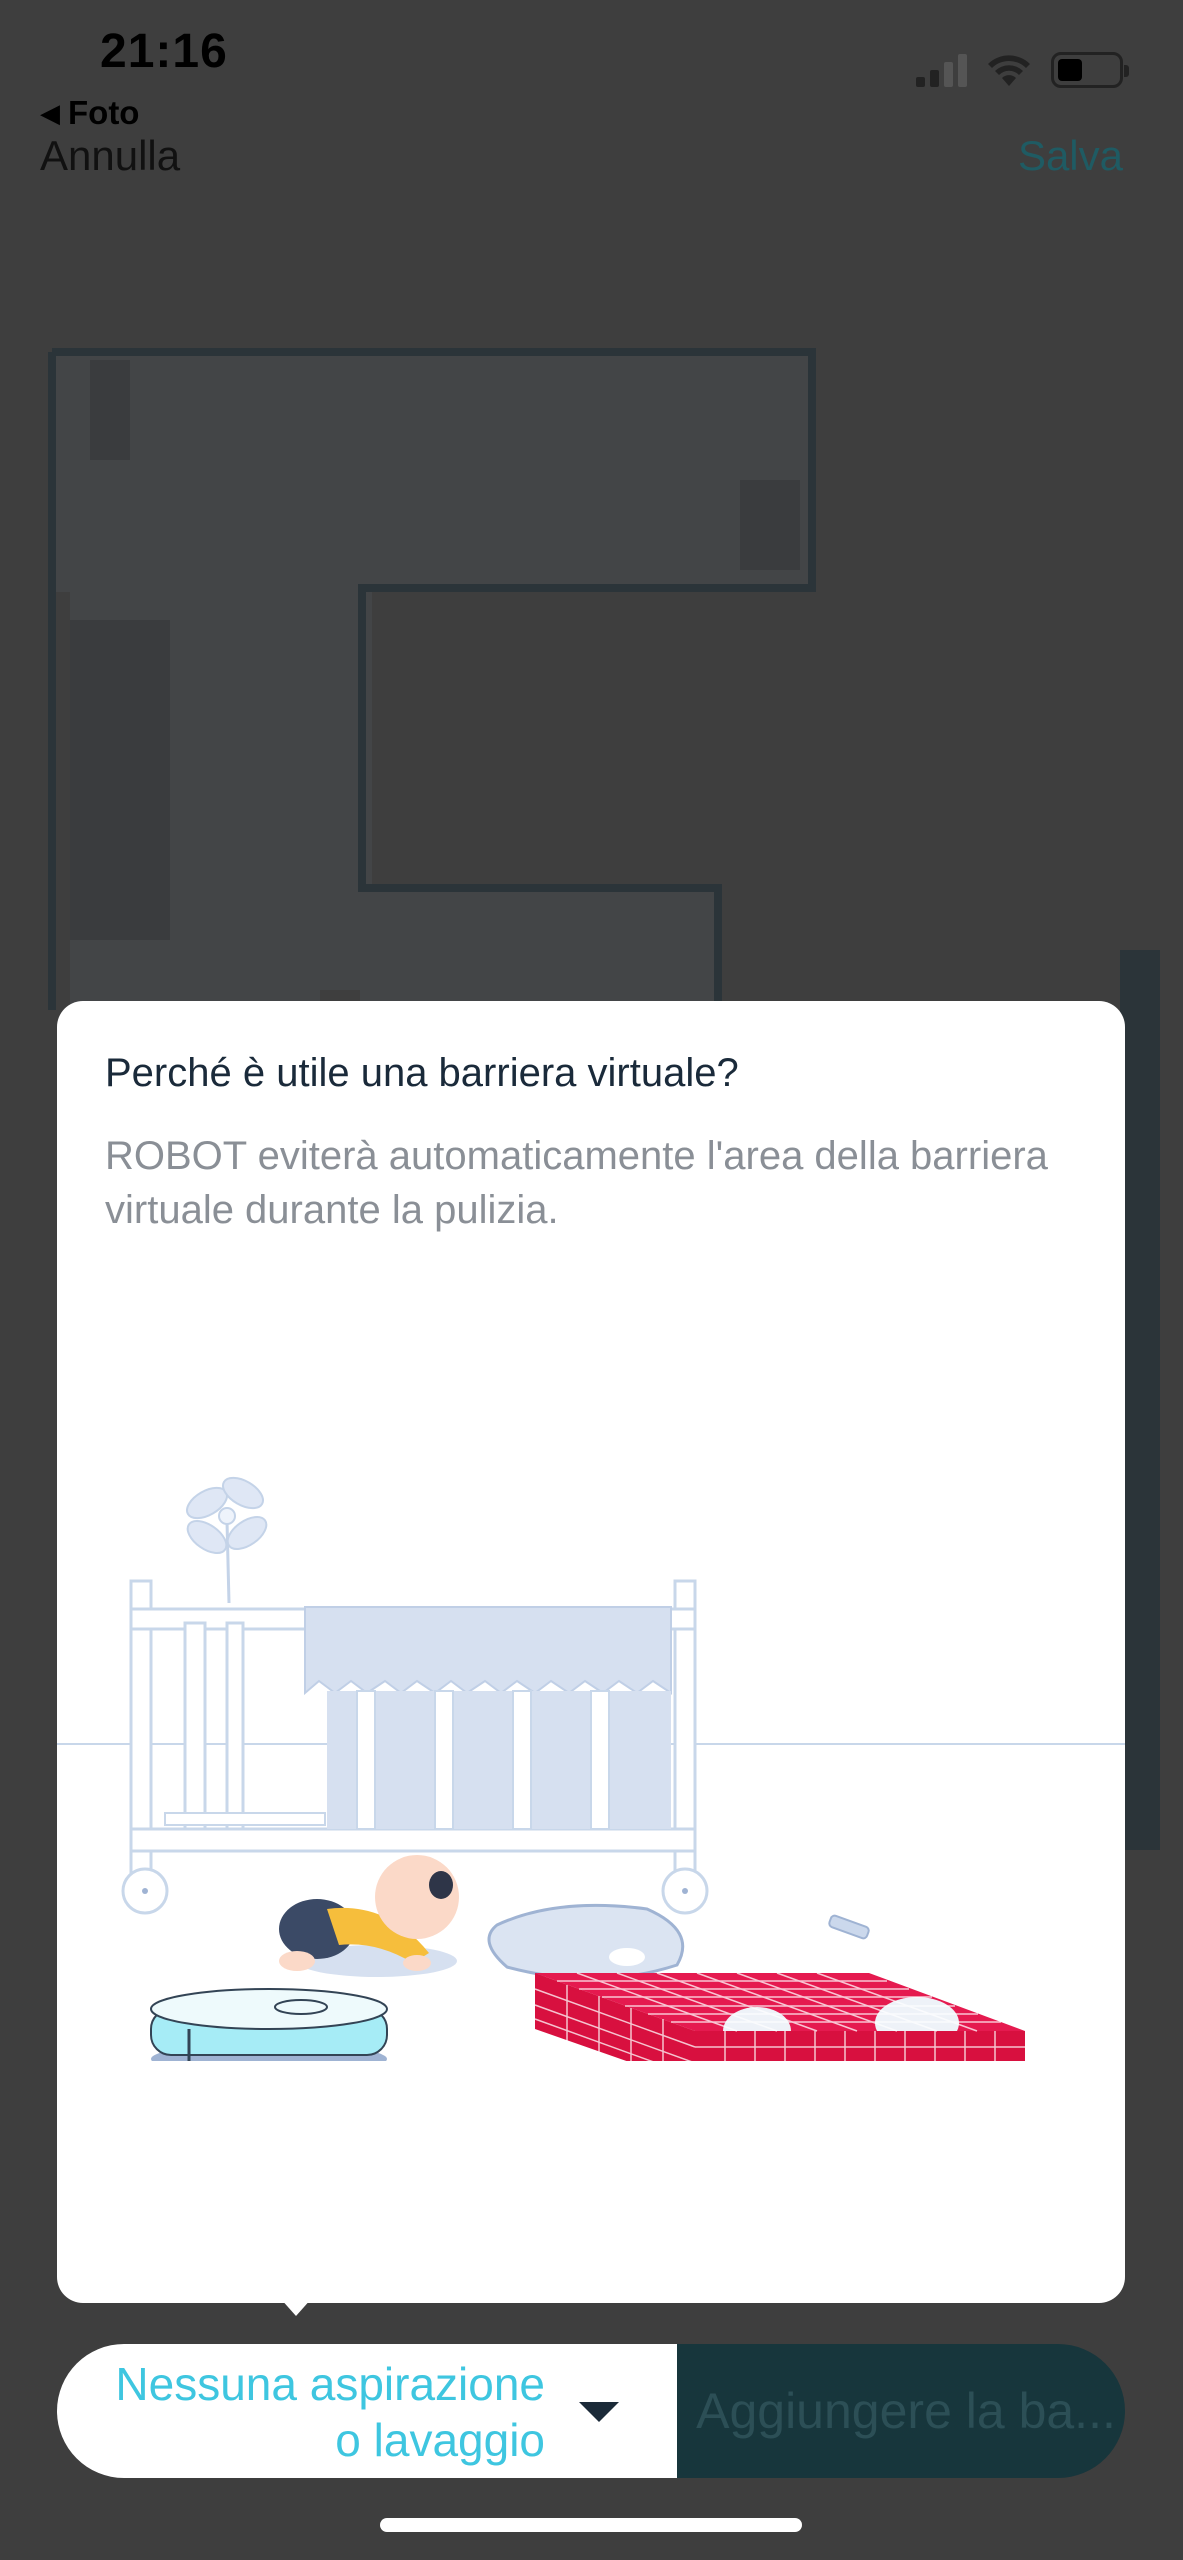  What do you see at coordinates (110, 156) in the screenshot?
I see `cancel-button: Annulla` at bounding box center [110, 156].